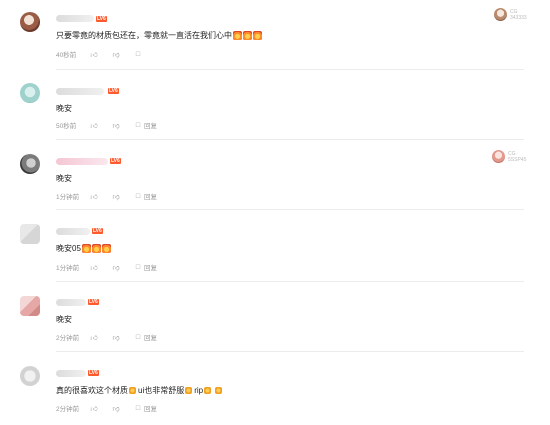 Image resolution: width=550 pixels, height=425 pixels. What do you see at coordinates (159, 35) in the screenshot?
I see `comment-text: 只要零竟的材质包还在，零竟就一直活在我们心中` at bounding box center [159, 35].